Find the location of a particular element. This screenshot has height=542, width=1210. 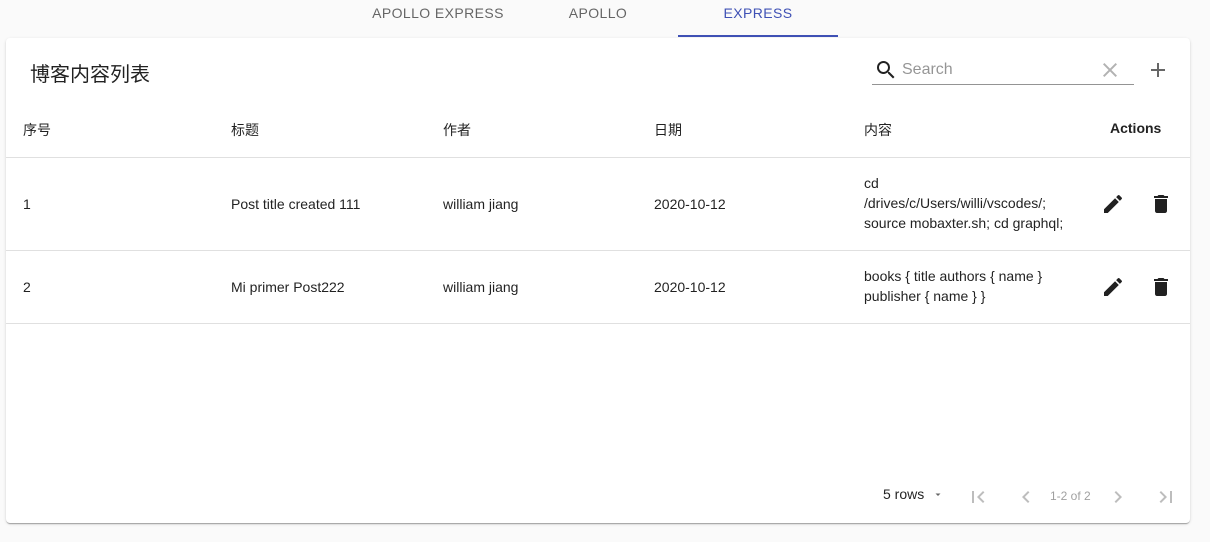

column-header-actions: Actions is located at coordinates (1136, 128).